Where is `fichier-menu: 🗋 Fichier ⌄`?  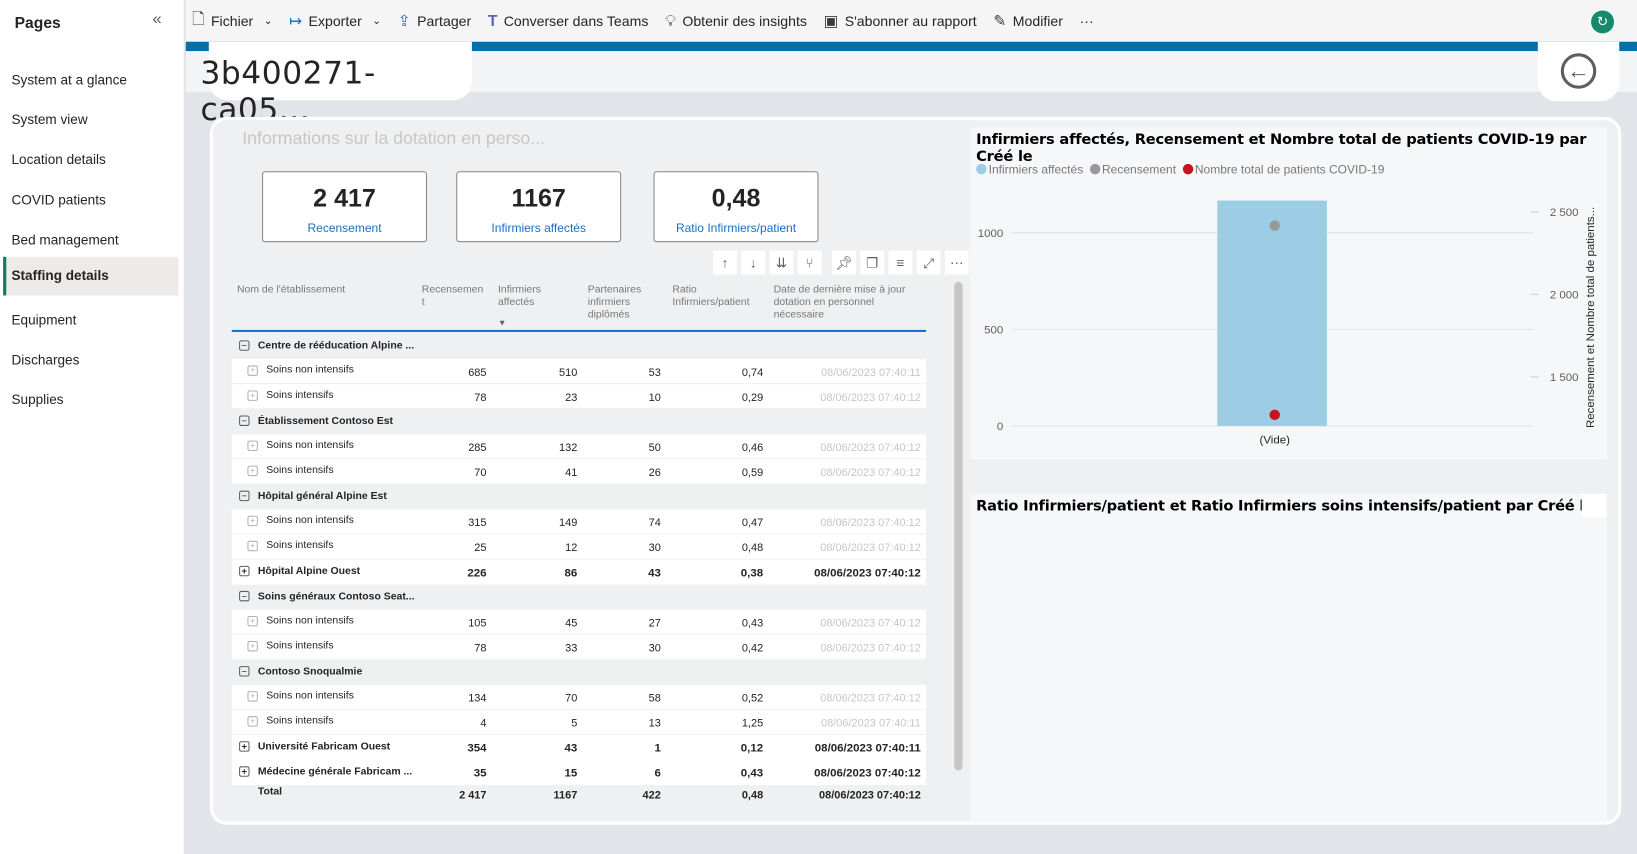 fichier-menu: 🗋 Fichier ⌄ is located at coordinates (232, 21).